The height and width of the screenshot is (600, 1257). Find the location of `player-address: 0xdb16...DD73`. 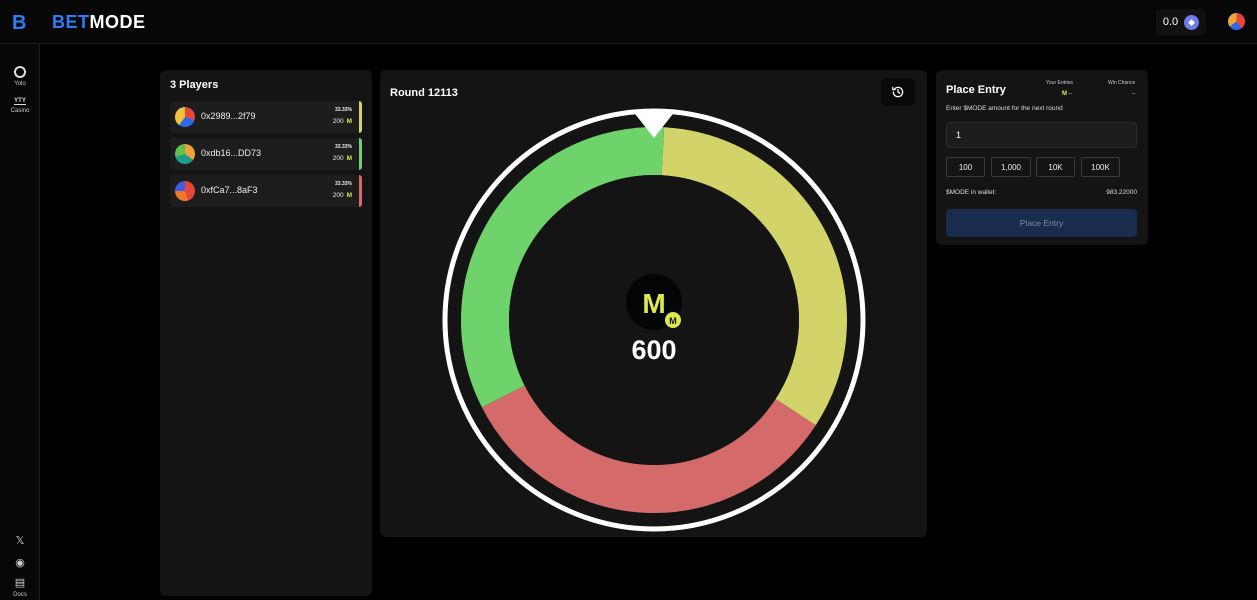

player-address: 0xdb16...DD73 is located at coordinates (231, 153).